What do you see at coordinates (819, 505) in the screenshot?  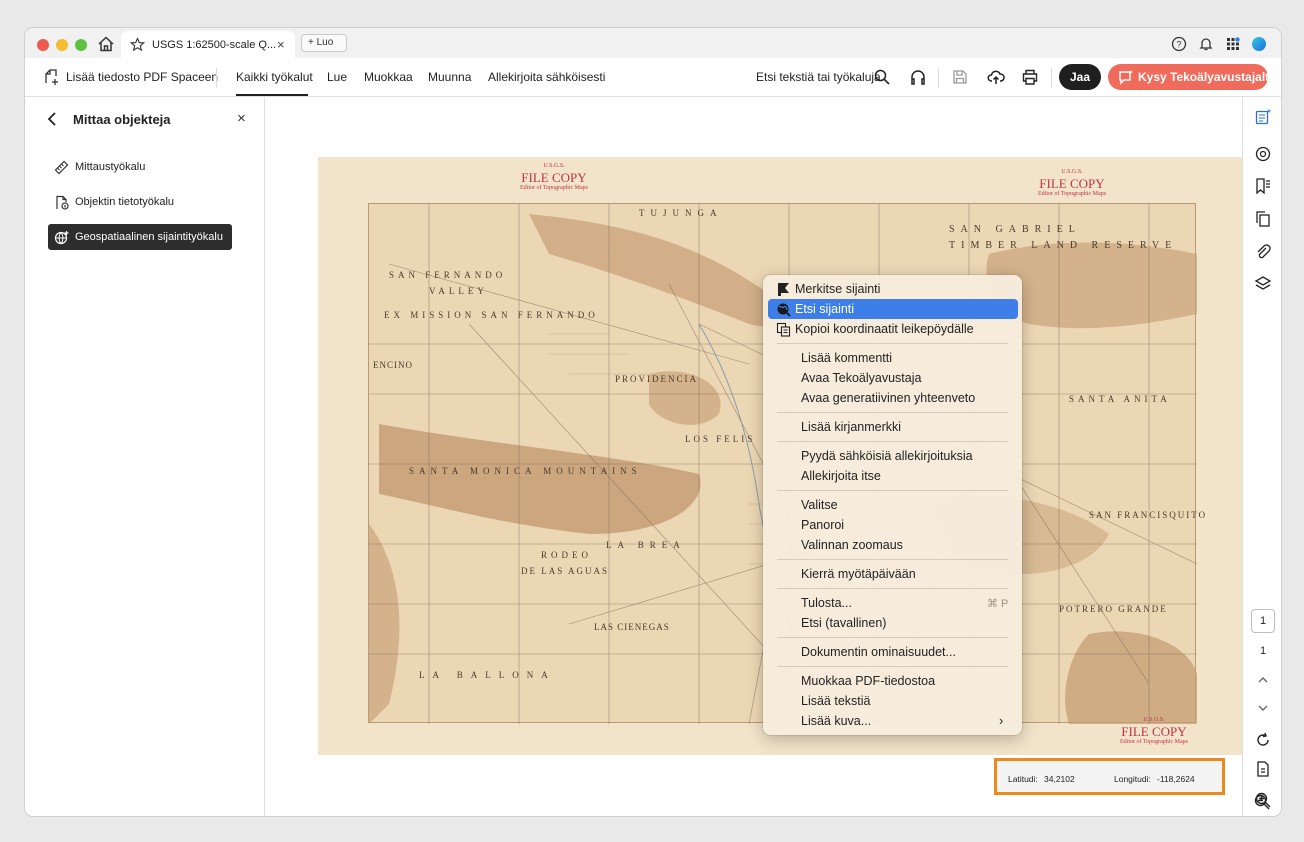 I see `menu-select: Valitse` at bounding box center [819, 505].